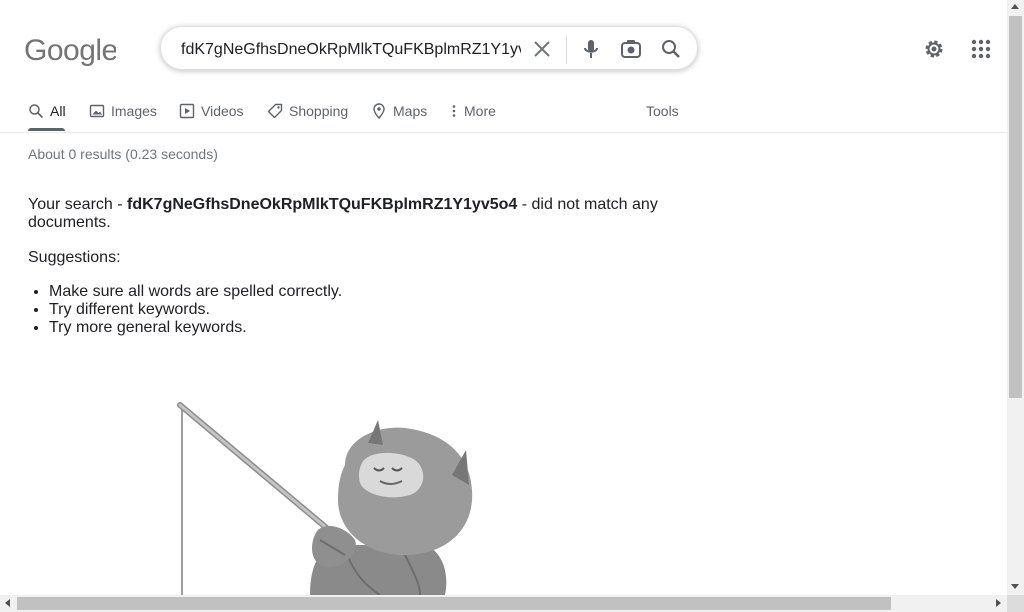  What do you see at coordinates (322, 204) in the screenshot?
I see `no-results-query: fdK7gNeGfhsDneOkRpMlkTQuFKBplmRZ1Y1yv5o4` at bounding box center [322, 204].